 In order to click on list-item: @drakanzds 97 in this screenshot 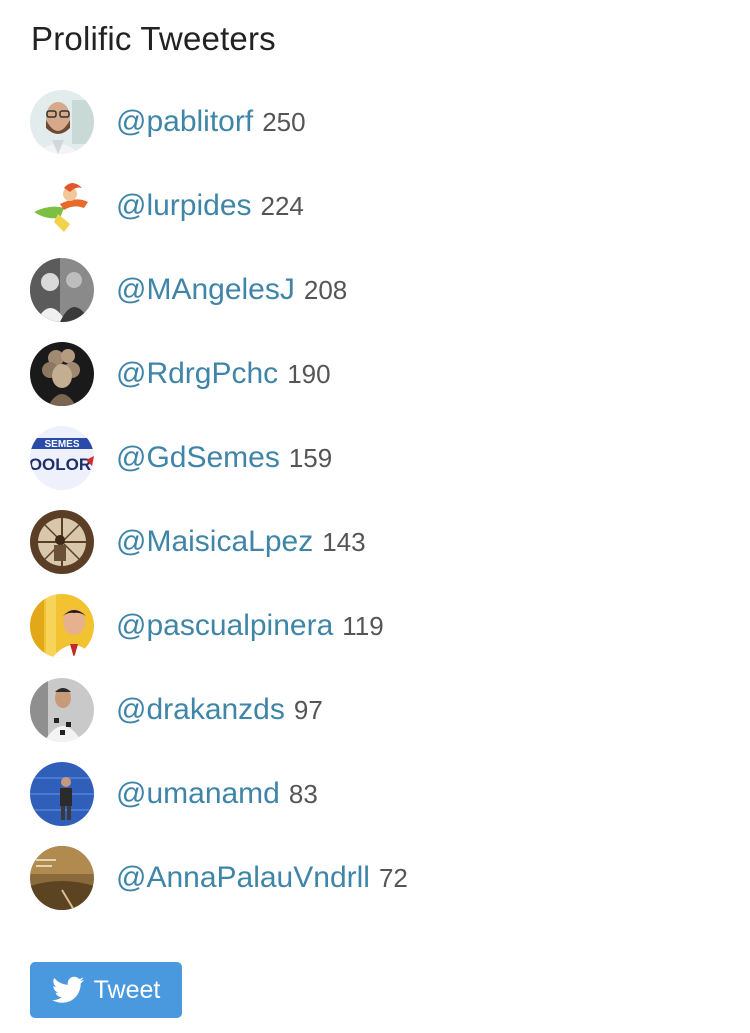, I will do `click(219, 710)`.